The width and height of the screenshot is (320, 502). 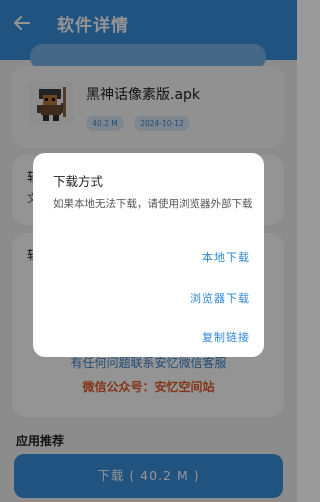 I want to click on dialog-message: 如果本地无法下载，请使用浏览器外部下载, so click(x=153, y=204).